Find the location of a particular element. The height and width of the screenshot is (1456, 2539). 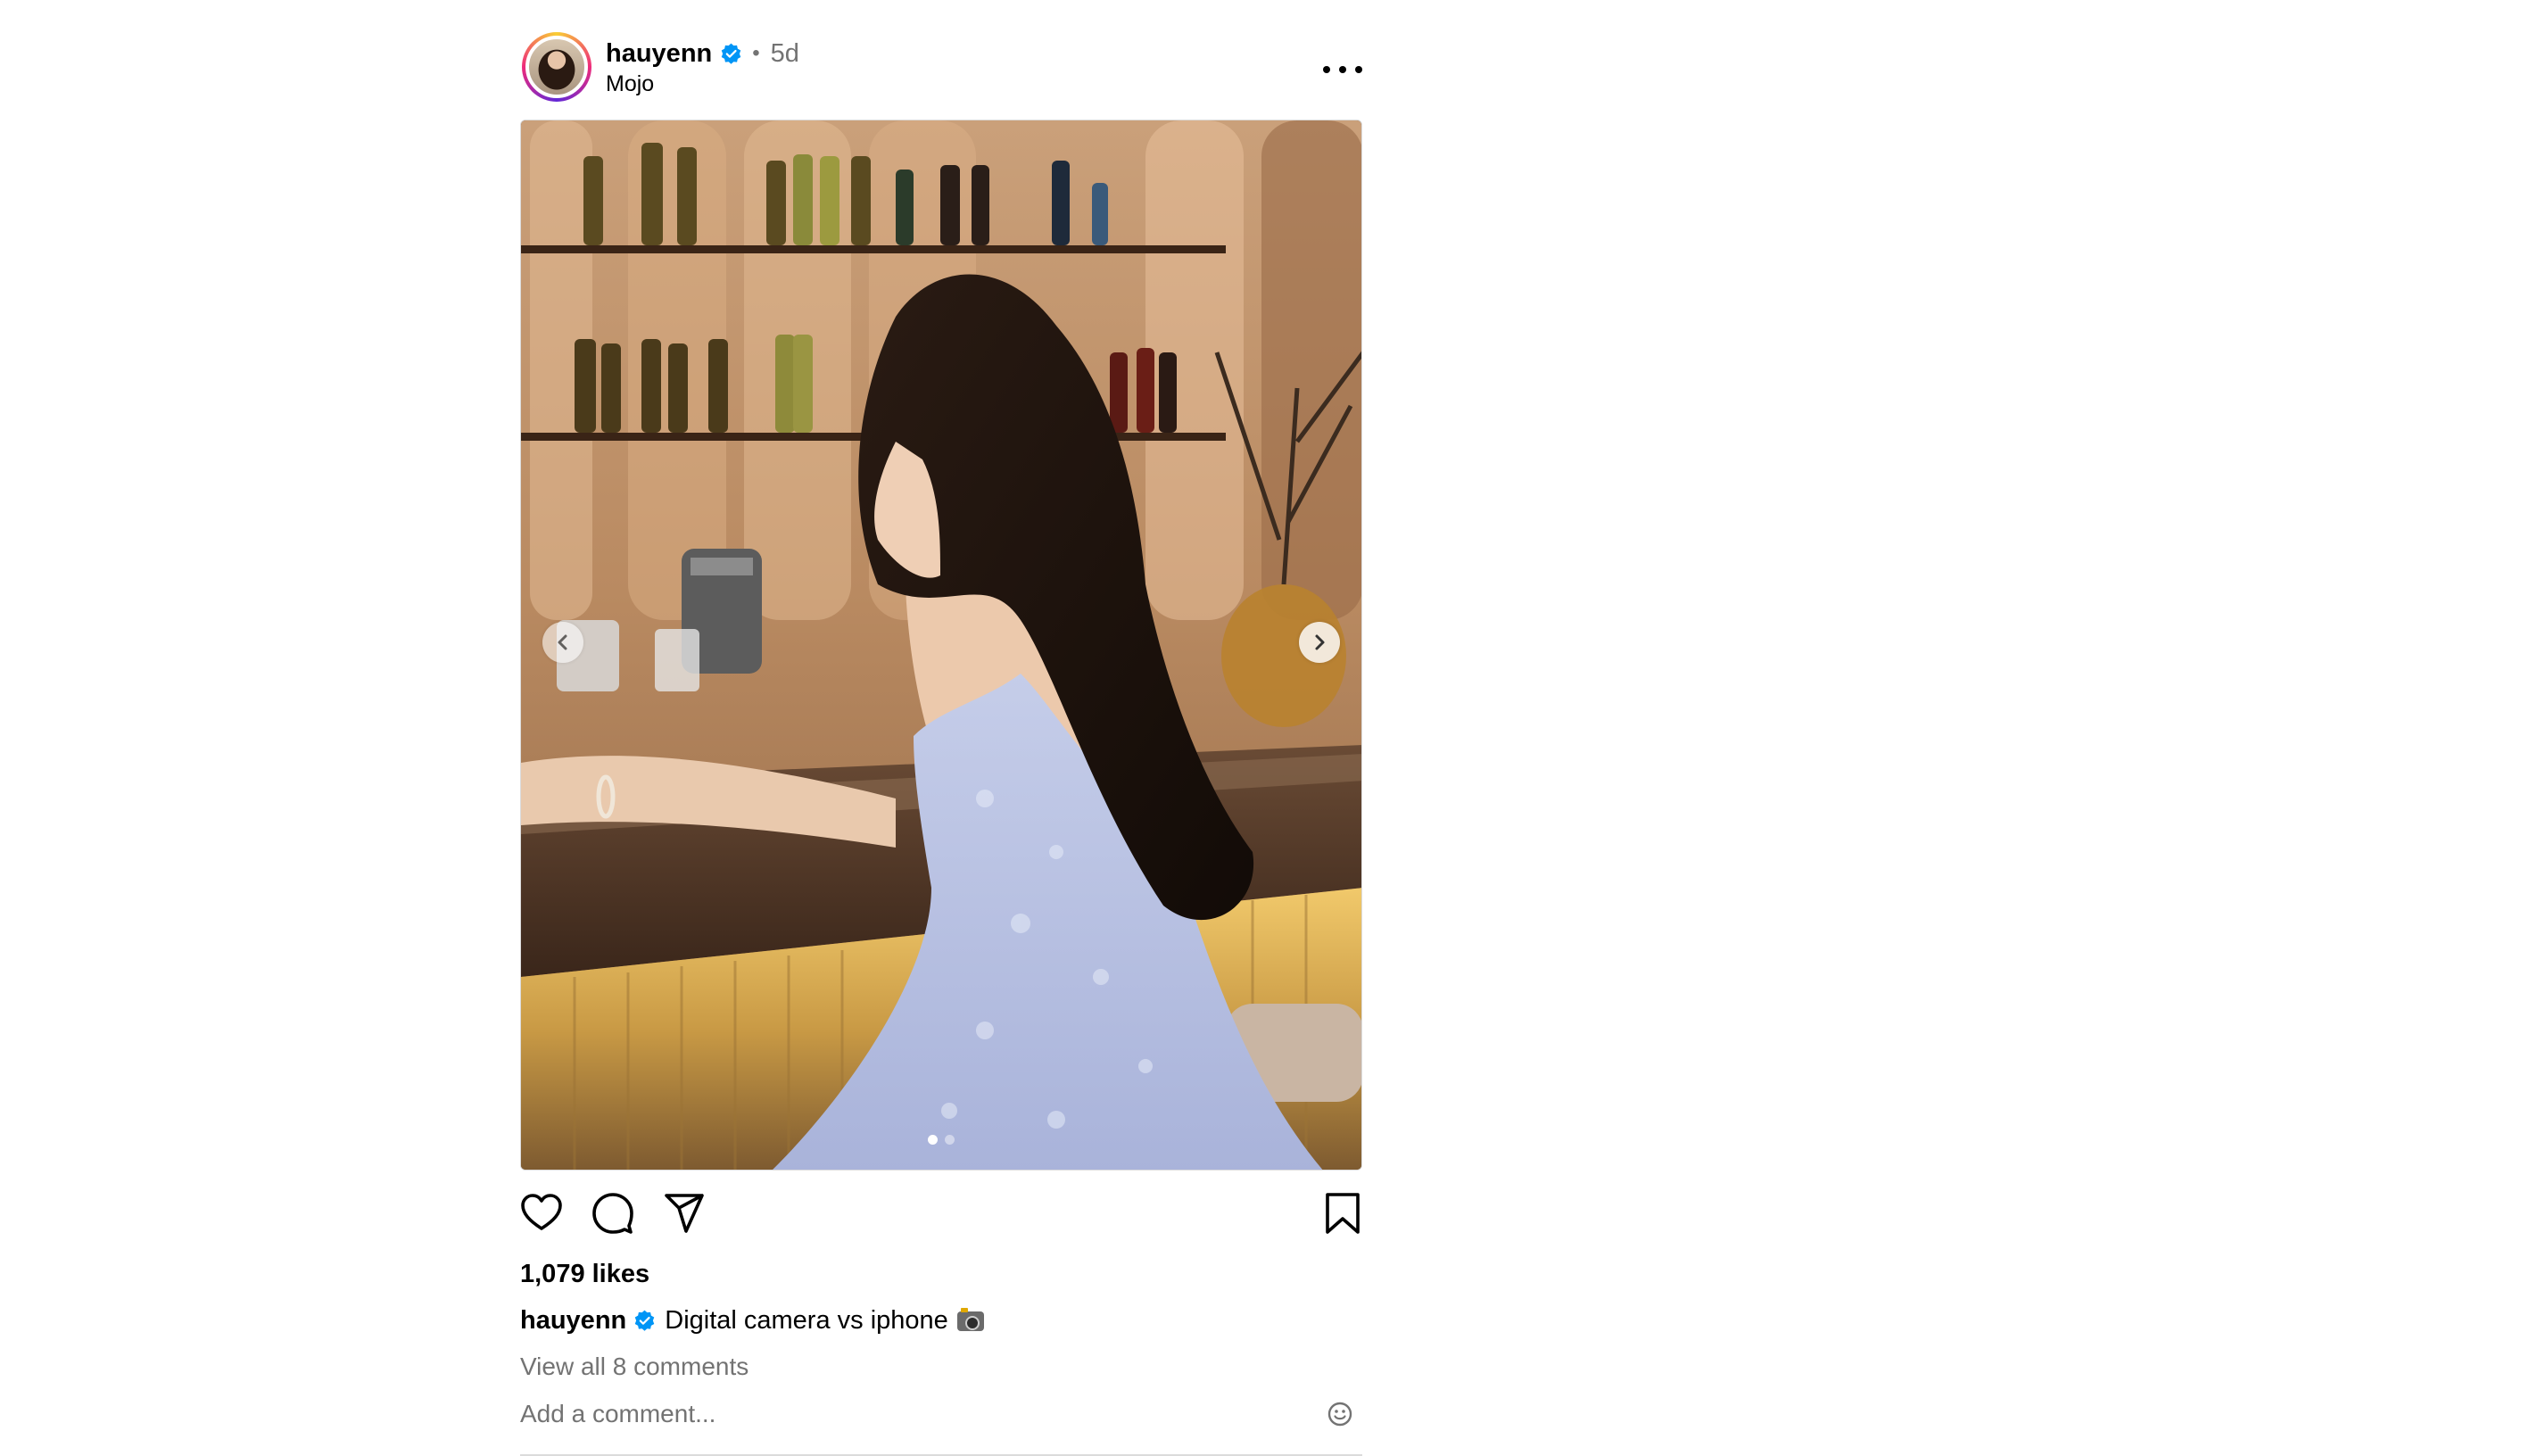

heart-icon is located at coordinates (541, 1213).